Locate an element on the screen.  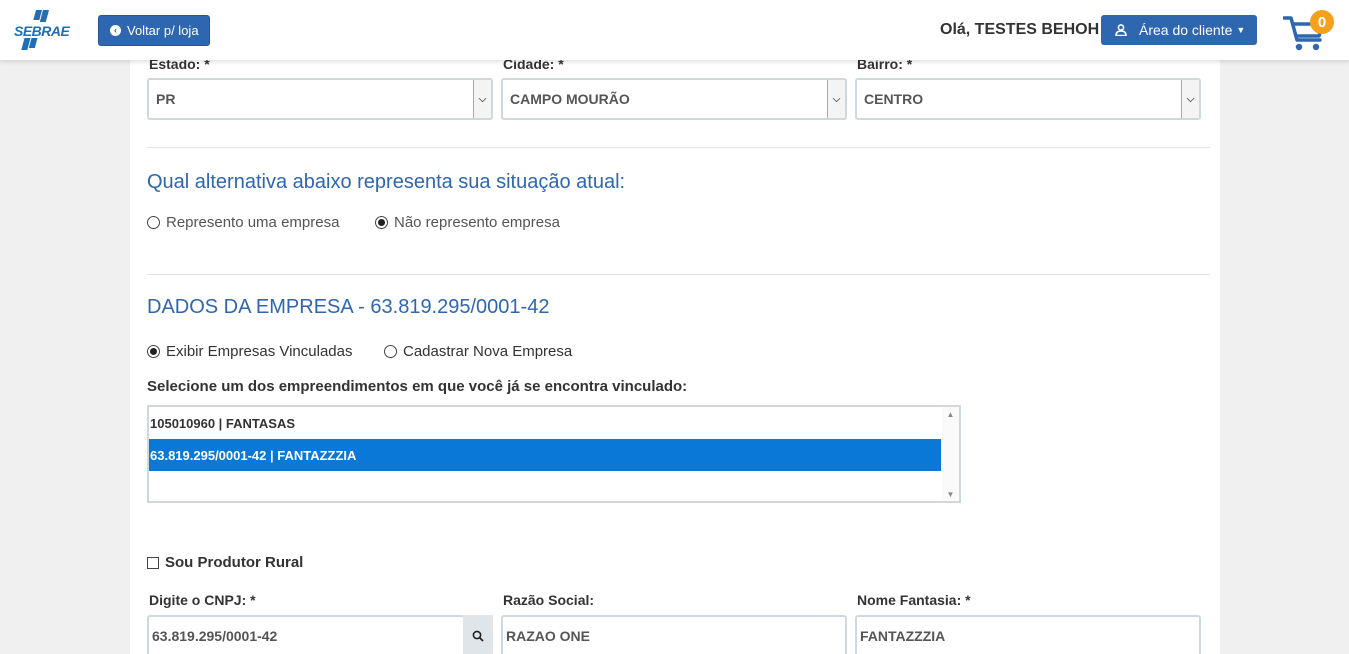
radio-represent-company: Represento uma empresa is located at coordinates (243, 222).